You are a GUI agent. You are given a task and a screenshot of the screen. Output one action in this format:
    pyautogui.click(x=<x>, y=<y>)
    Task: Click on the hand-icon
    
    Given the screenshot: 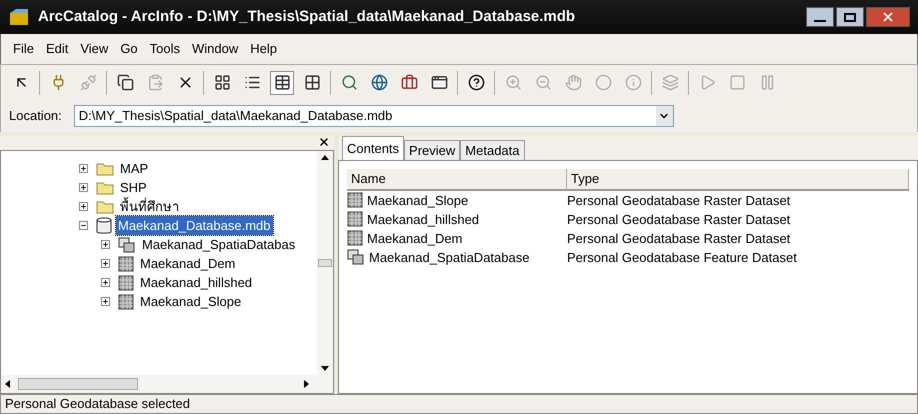 What is the action you would take?
    pyautogui.click(x=573, y=82)
    